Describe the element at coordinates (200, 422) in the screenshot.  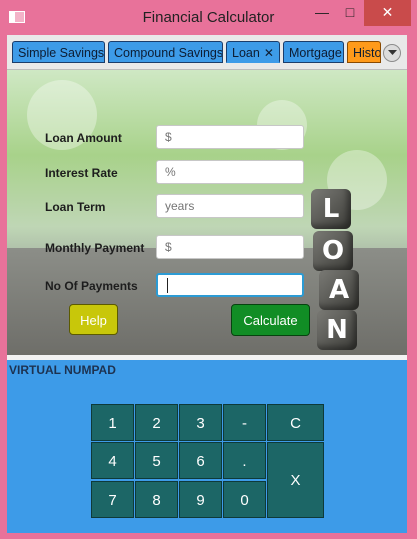
I see `numpad-key-3: 3` at that location.